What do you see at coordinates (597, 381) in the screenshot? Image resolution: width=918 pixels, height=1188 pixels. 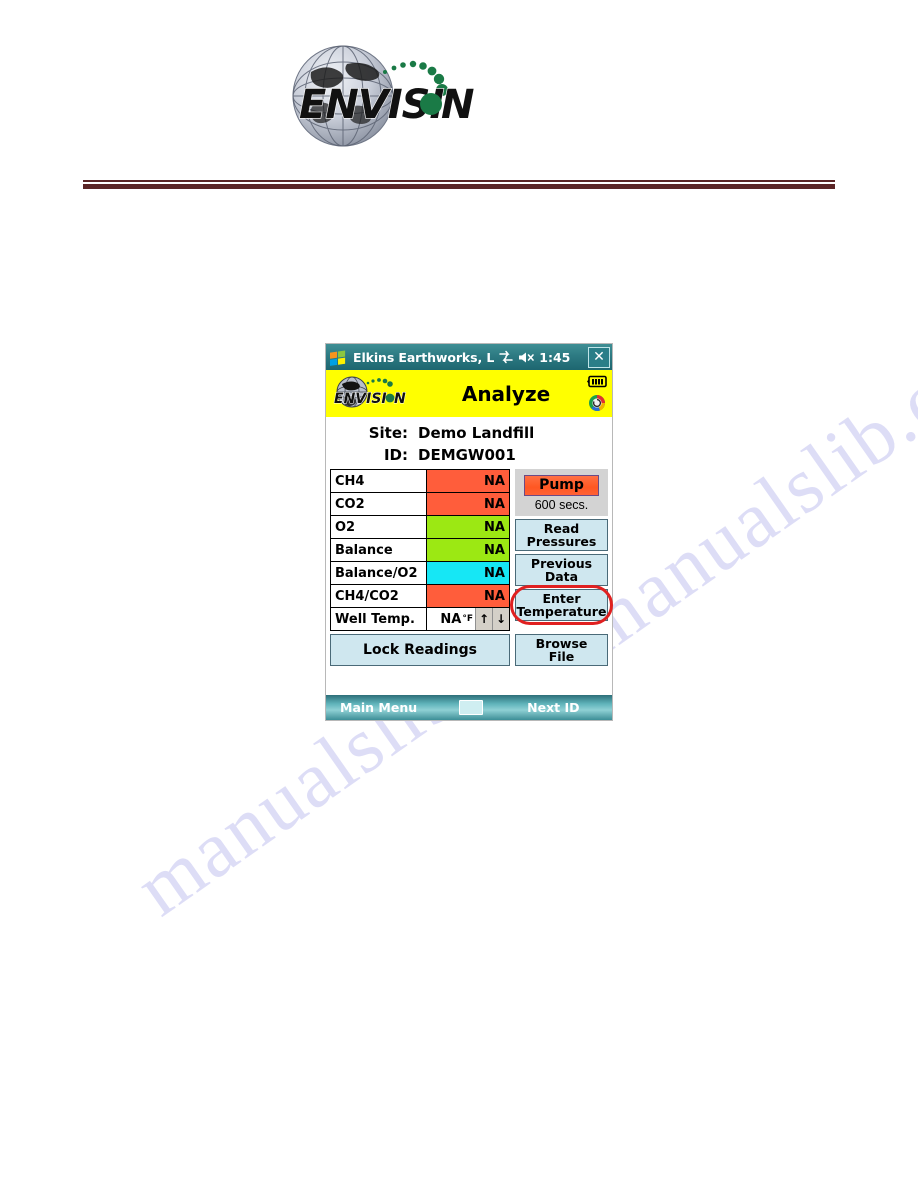 I see `battery-icon` at bounding box center [597, 381].